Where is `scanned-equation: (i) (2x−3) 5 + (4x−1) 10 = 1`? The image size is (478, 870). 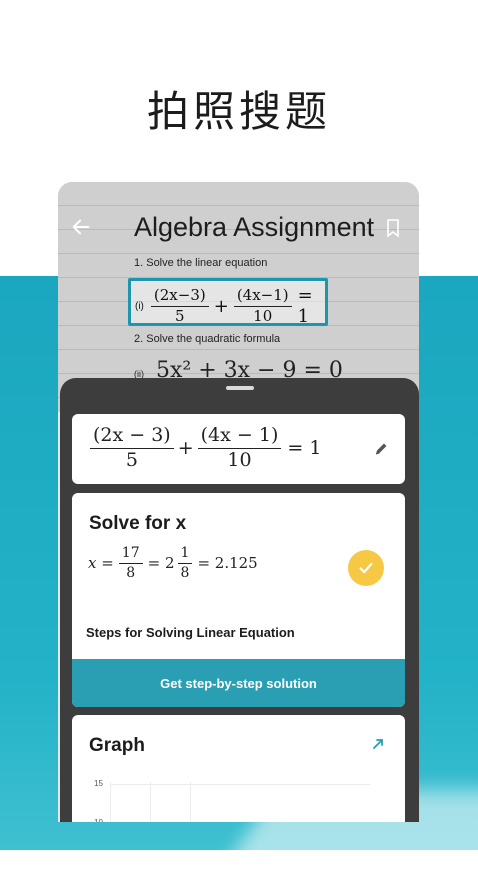 scanned-equation: (i) (2x−3) 5 + (4x−1) 10 = 1 is located at coordinates (230, 306).